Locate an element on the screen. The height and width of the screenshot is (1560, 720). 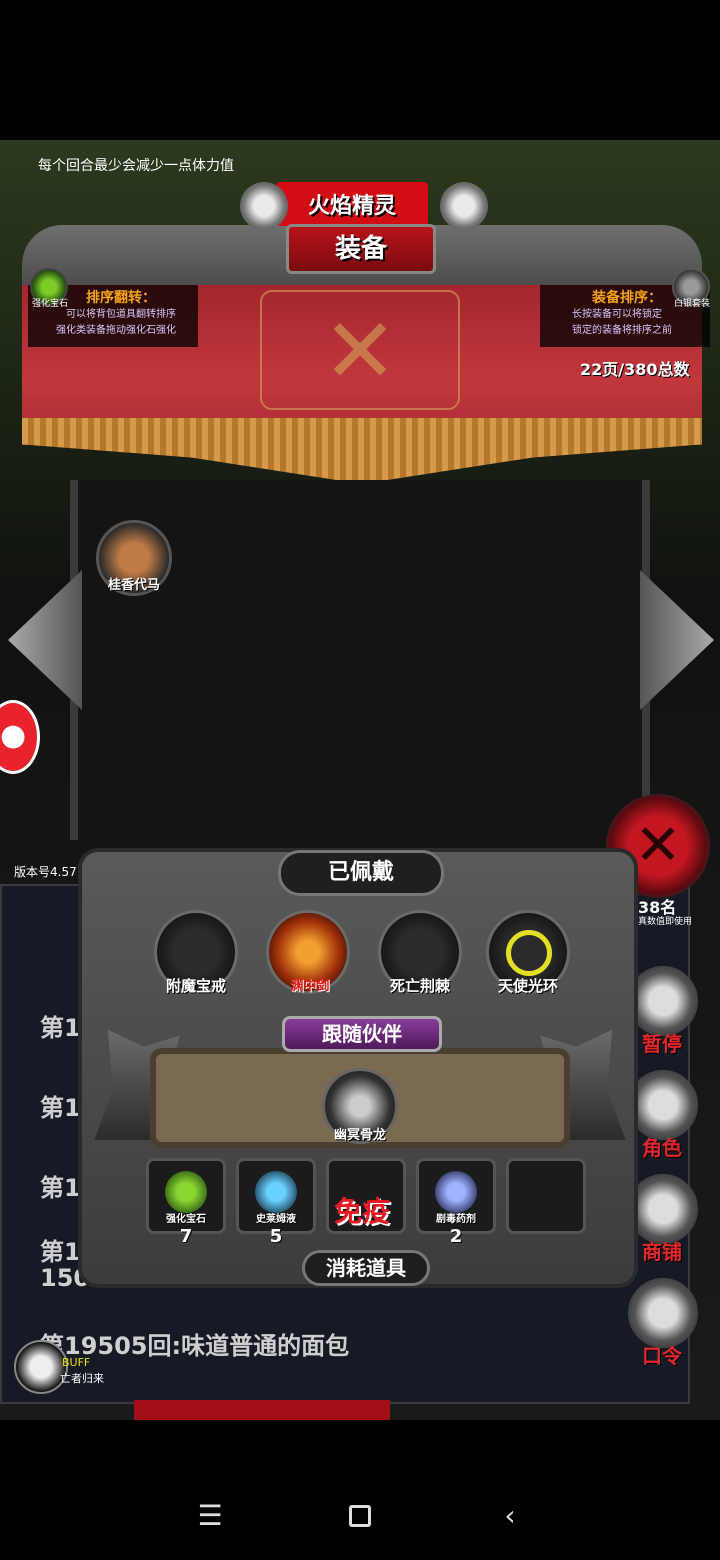
pause-button-label: 暂停 is located at coordinates (662, 1042).